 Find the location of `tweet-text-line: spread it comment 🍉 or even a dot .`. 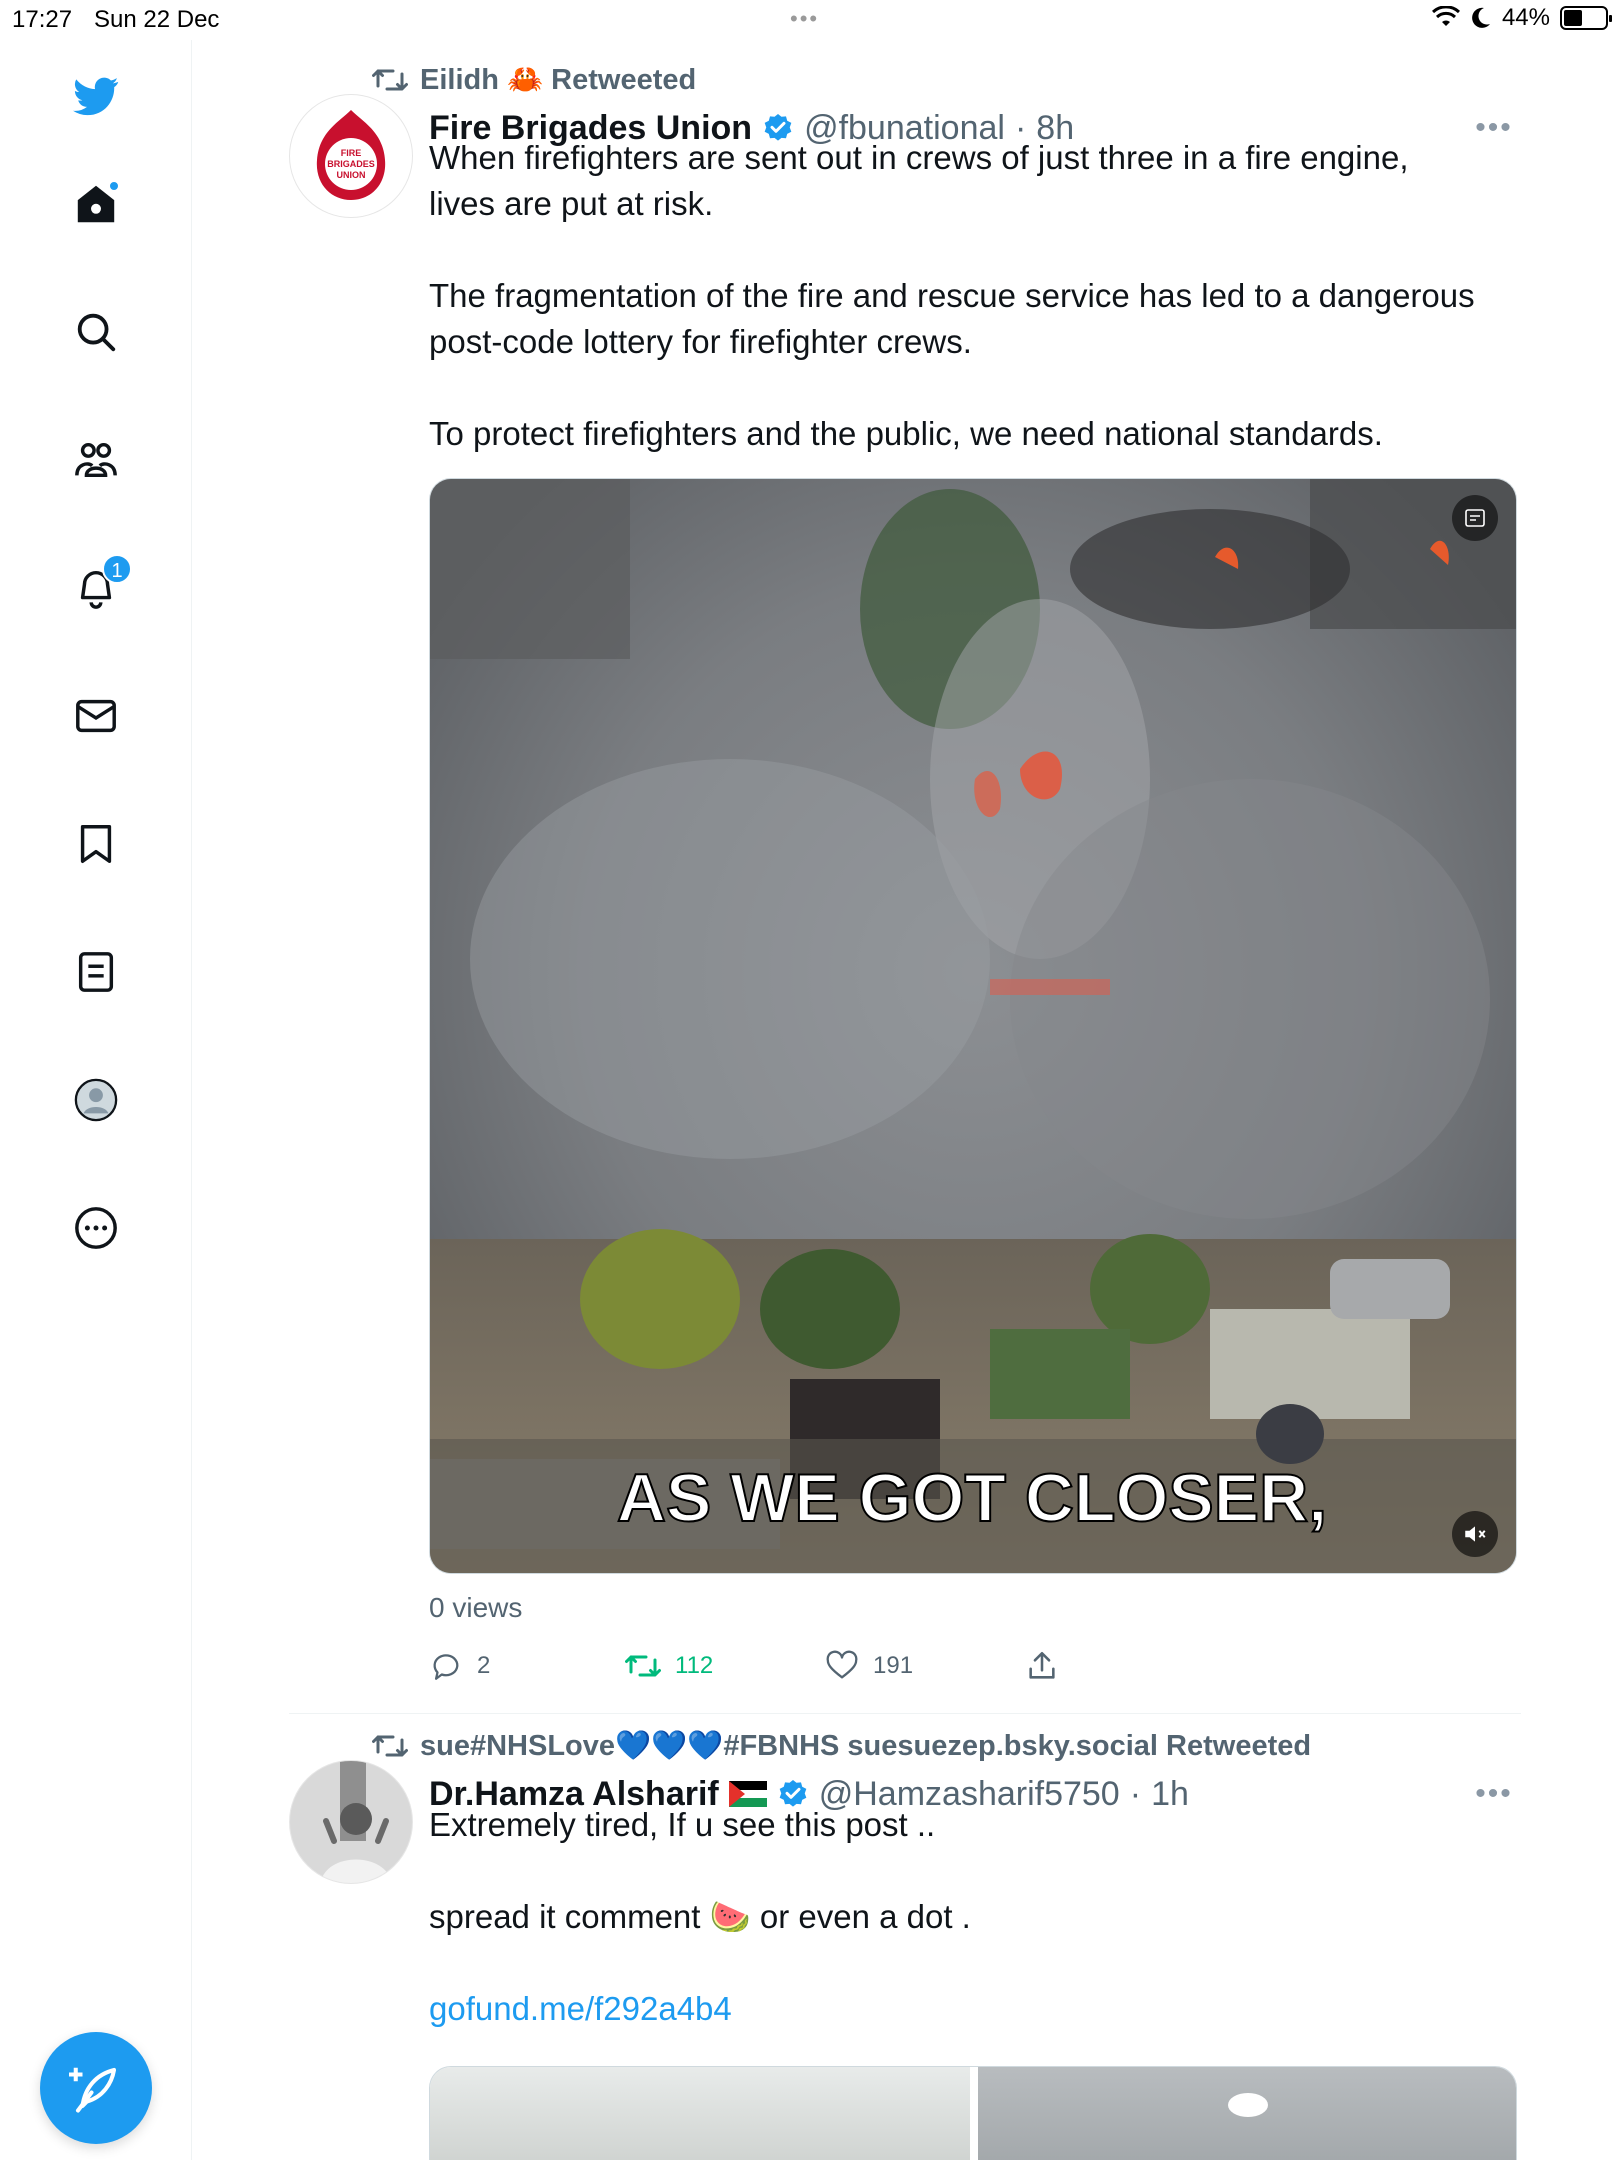

tweet-text-line: spread it comment 🍉 or even a dot . is located at coordinates (700, 1916).